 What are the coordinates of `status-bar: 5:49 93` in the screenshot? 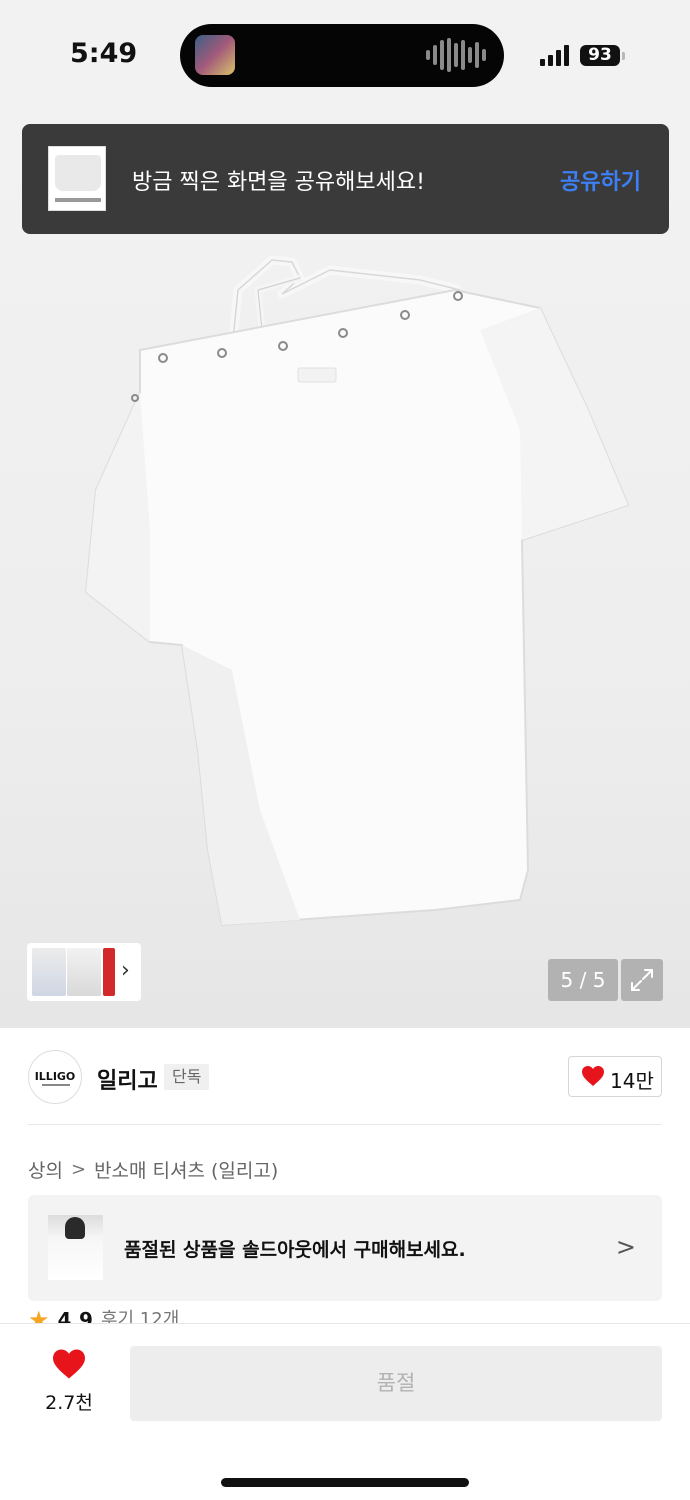 It's located at (345, 55).